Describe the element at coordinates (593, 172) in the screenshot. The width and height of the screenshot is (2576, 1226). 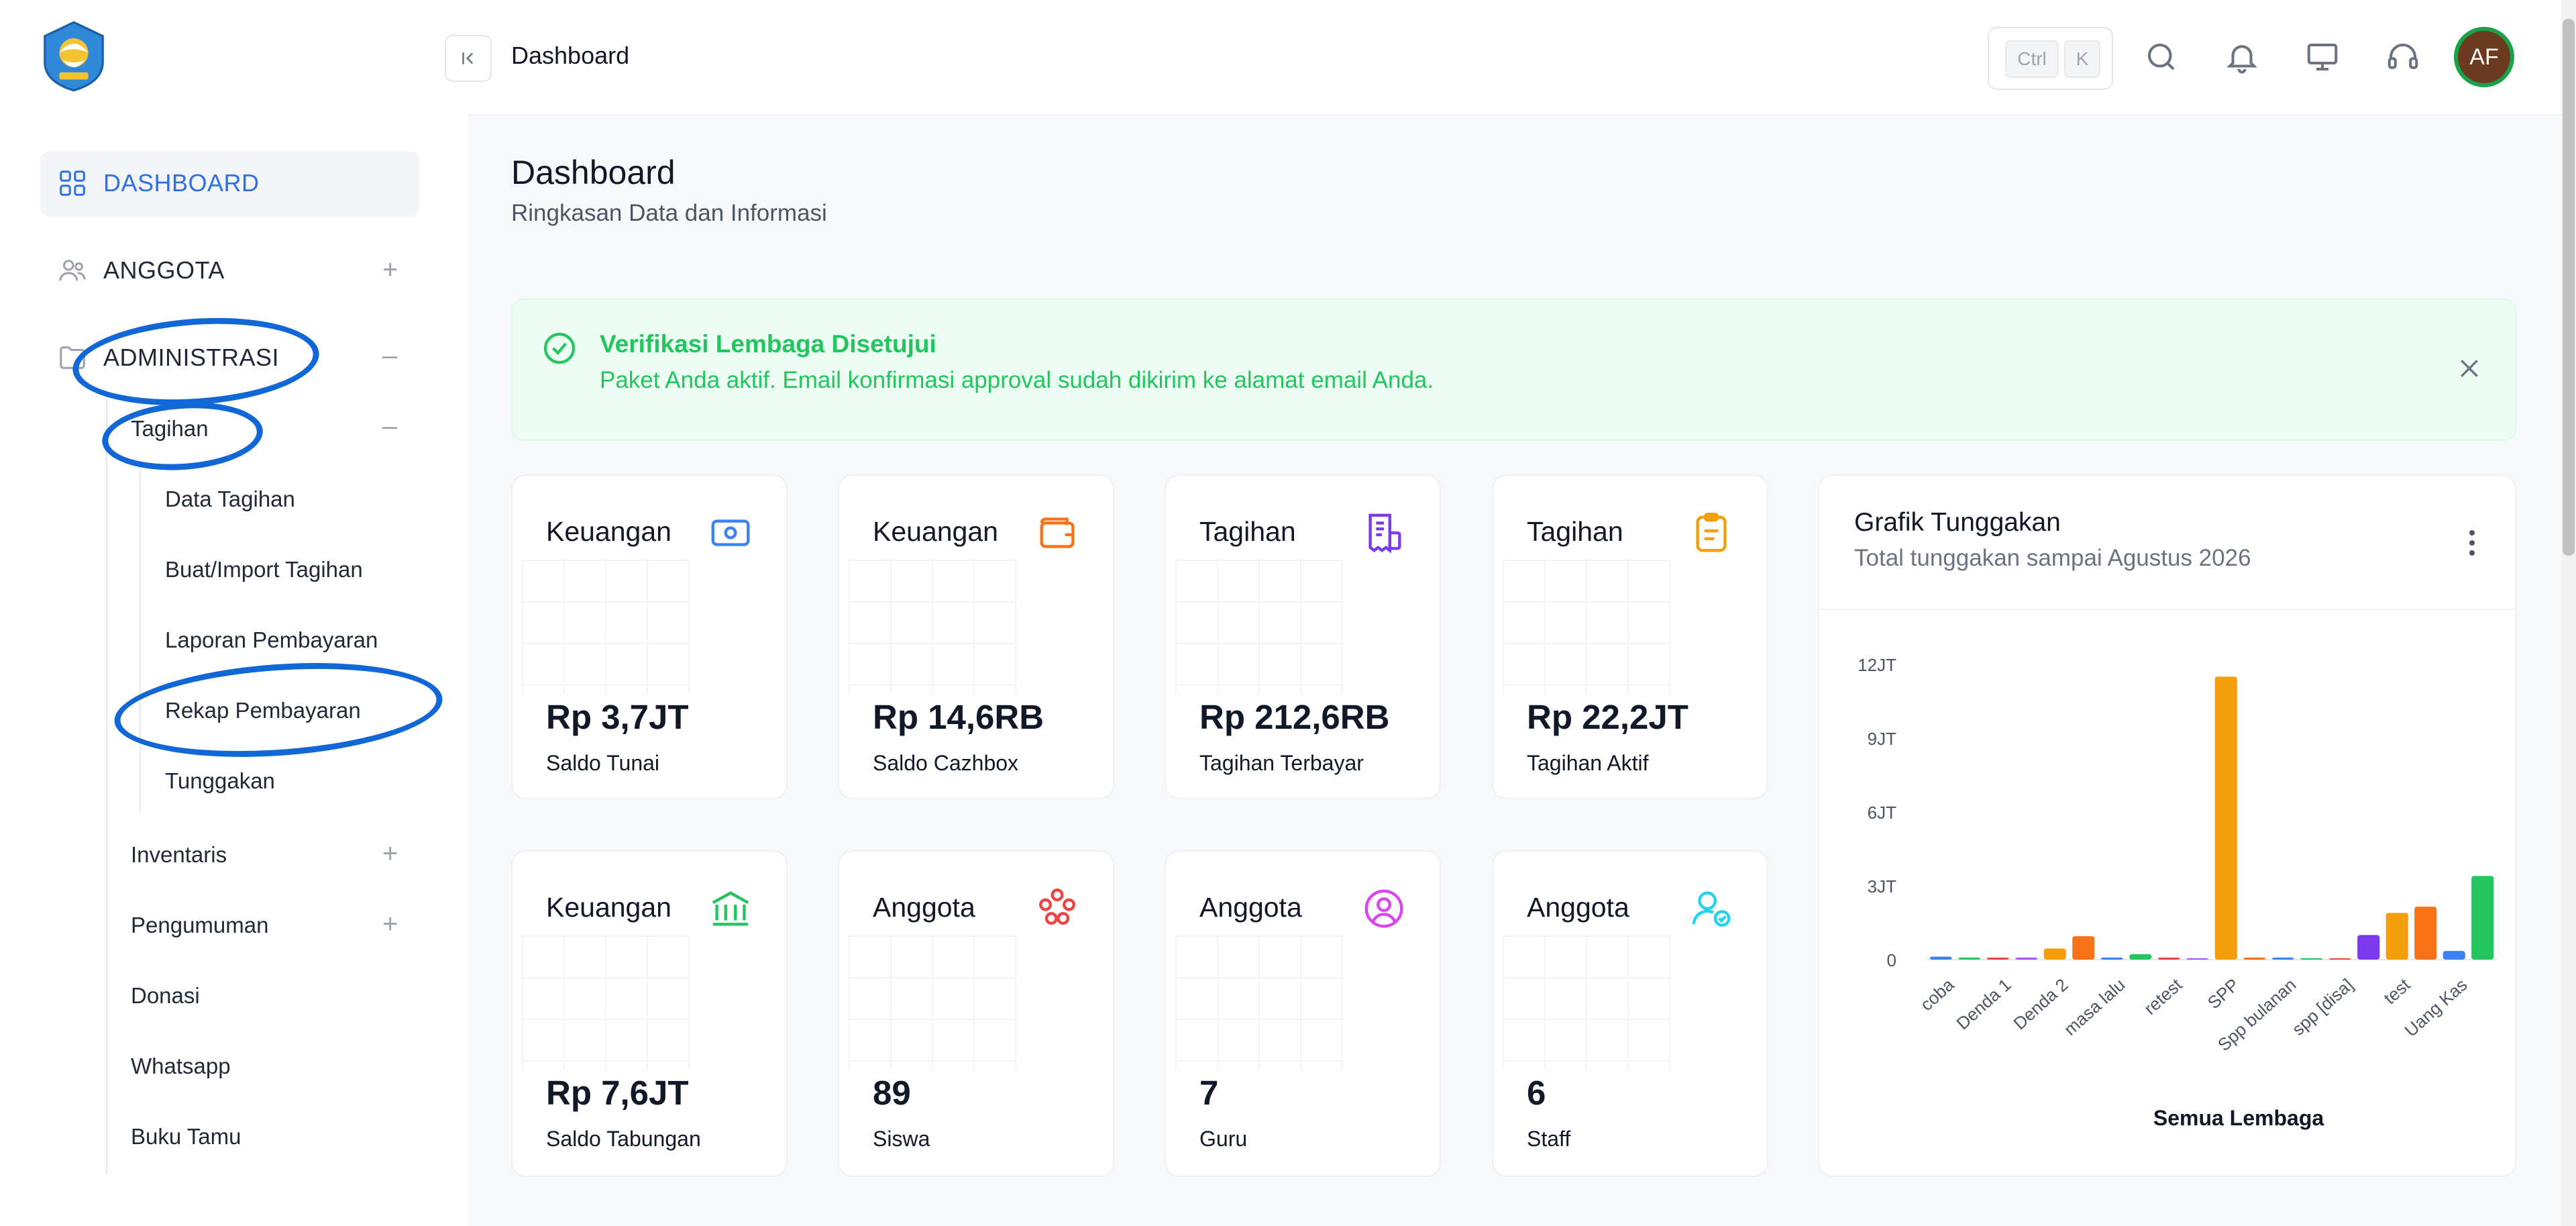
I see `page-title: Dashboard` at that location.